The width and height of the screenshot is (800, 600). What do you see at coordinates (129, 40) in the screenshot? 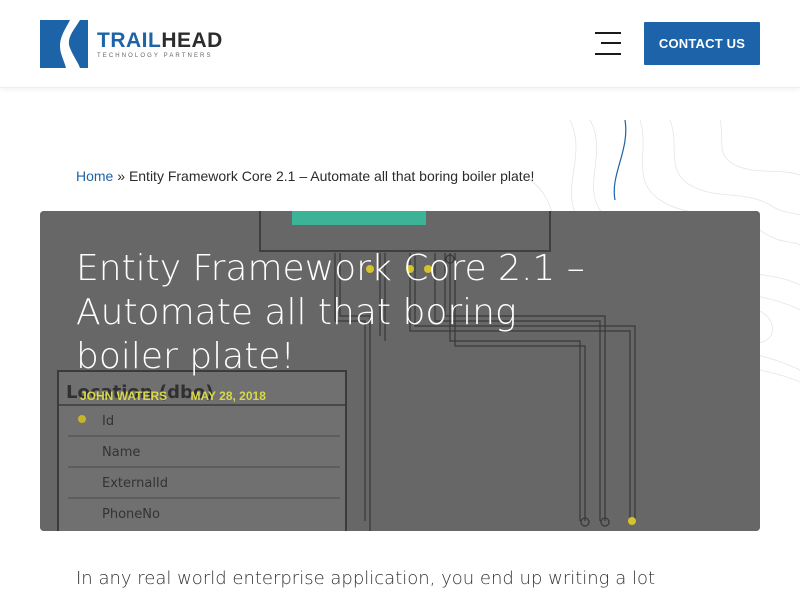
I see `logo-name-part1: TRAIL` at bounding box center [129, 40].